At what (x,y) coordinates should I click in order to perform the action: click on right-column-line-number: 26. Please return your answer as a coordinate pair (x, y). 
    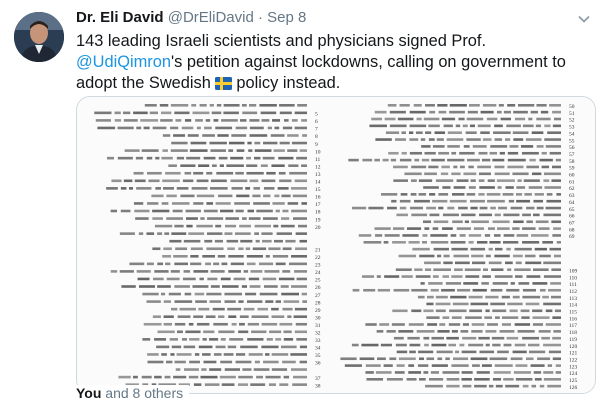
    Looking at the image, I should click on (318, 288).